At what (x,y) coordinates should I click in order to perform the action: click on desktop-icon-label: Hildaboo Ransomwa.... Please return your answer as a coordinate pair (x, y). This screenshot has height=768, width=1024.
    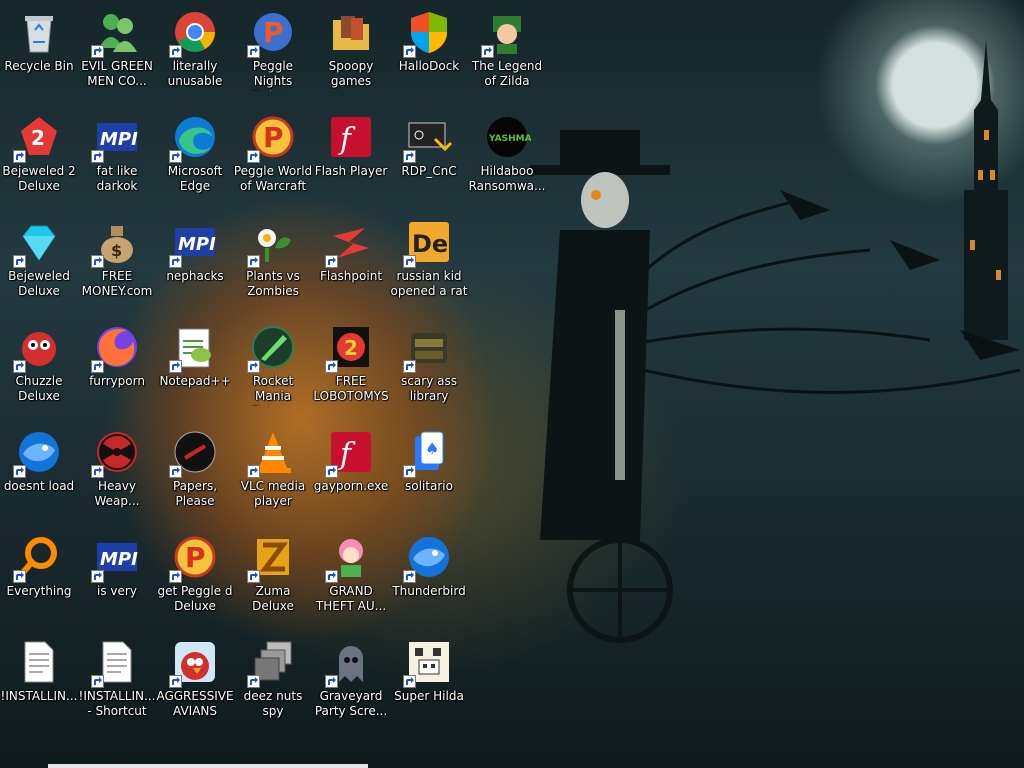
    Looking at the image, I should click on (507, 178).